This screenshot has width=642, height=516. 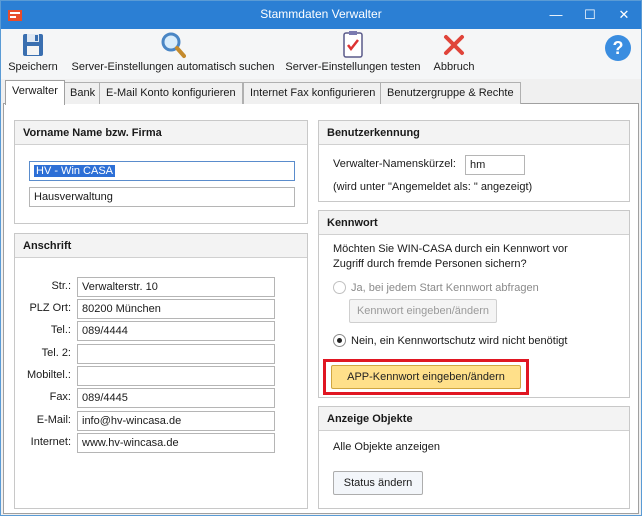 I want to click on plz-label: PLZ Ort:, so click(x=50, y=308).